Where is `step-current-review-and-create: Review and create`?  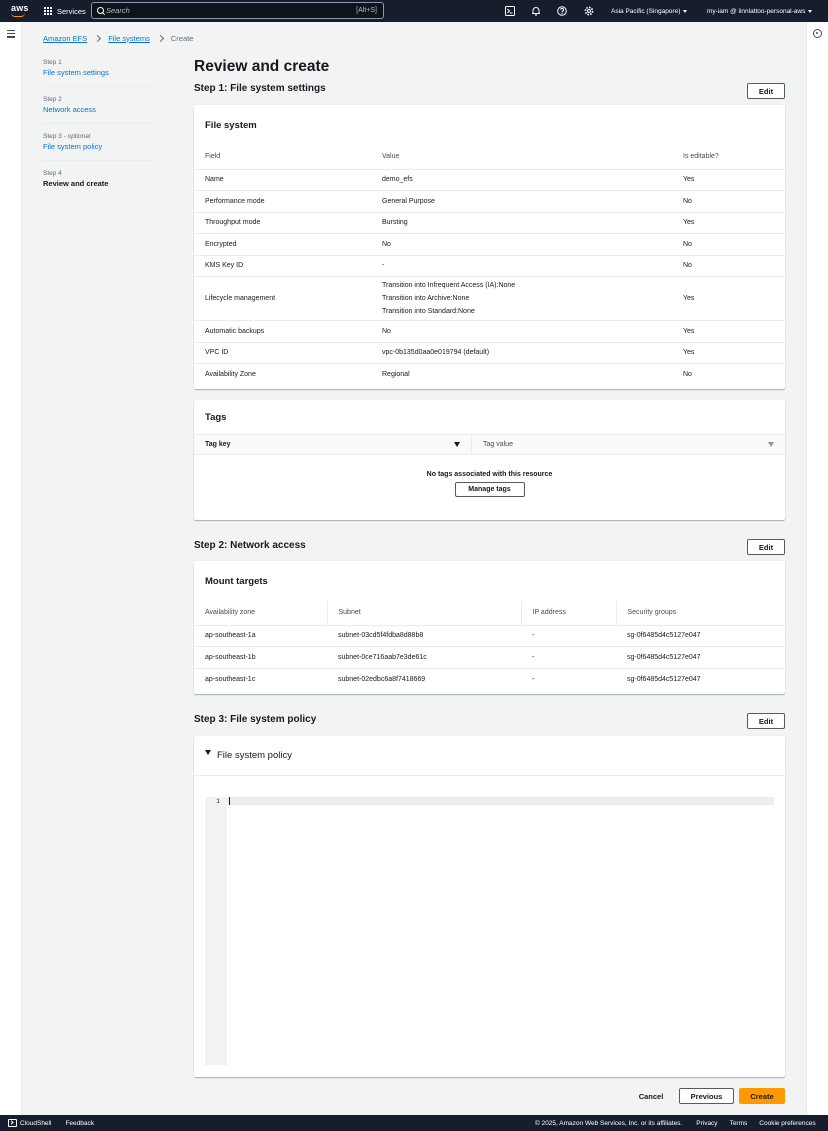
step-current-review-and-create: Review and create is located at coordinates (76, 183).